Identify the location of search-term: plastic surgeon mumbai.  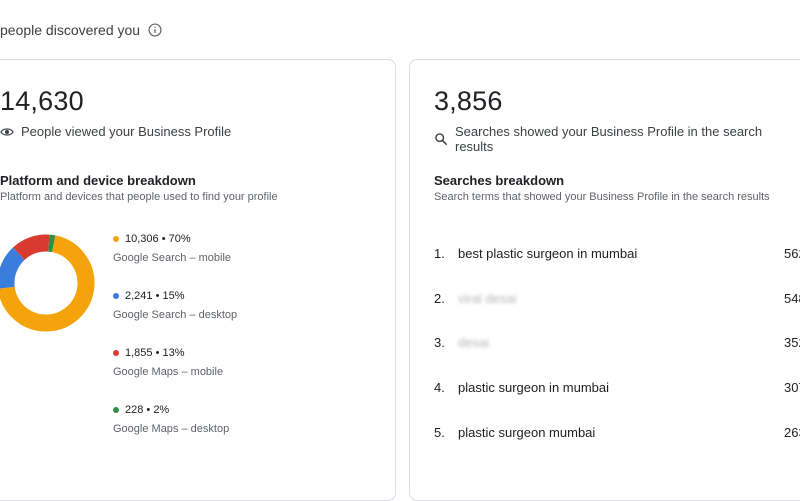
(527, 432).